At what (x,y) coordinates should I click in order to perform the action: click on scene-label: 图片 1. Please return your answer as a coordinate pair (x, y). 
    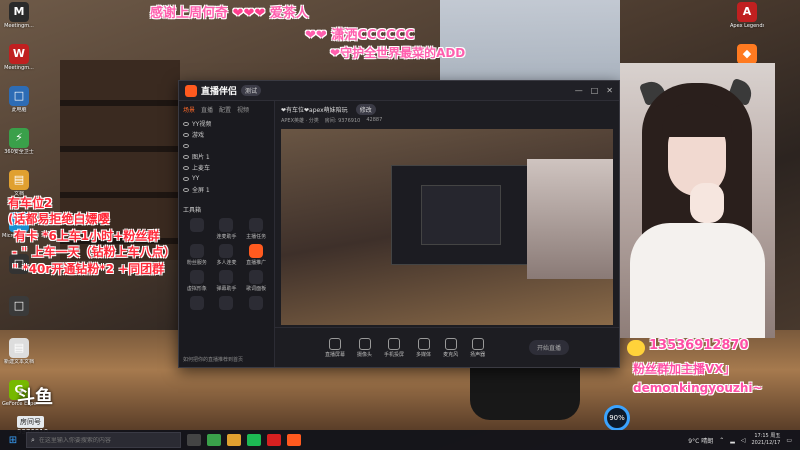
    Looking at the image, I should click on (201, 157).